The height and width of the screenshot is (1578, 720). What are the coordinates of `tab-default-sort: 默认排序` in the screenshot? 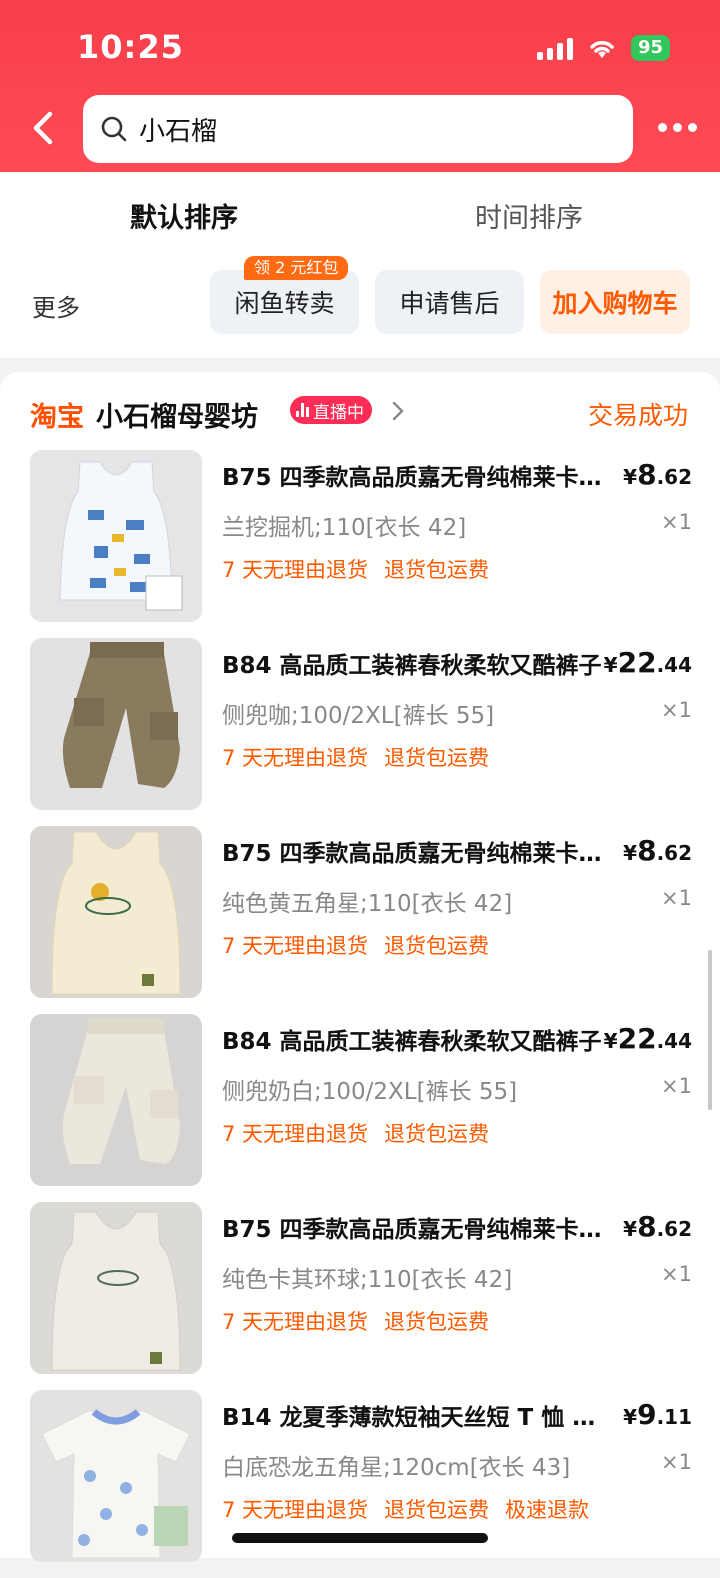 It's located at (184, 215).